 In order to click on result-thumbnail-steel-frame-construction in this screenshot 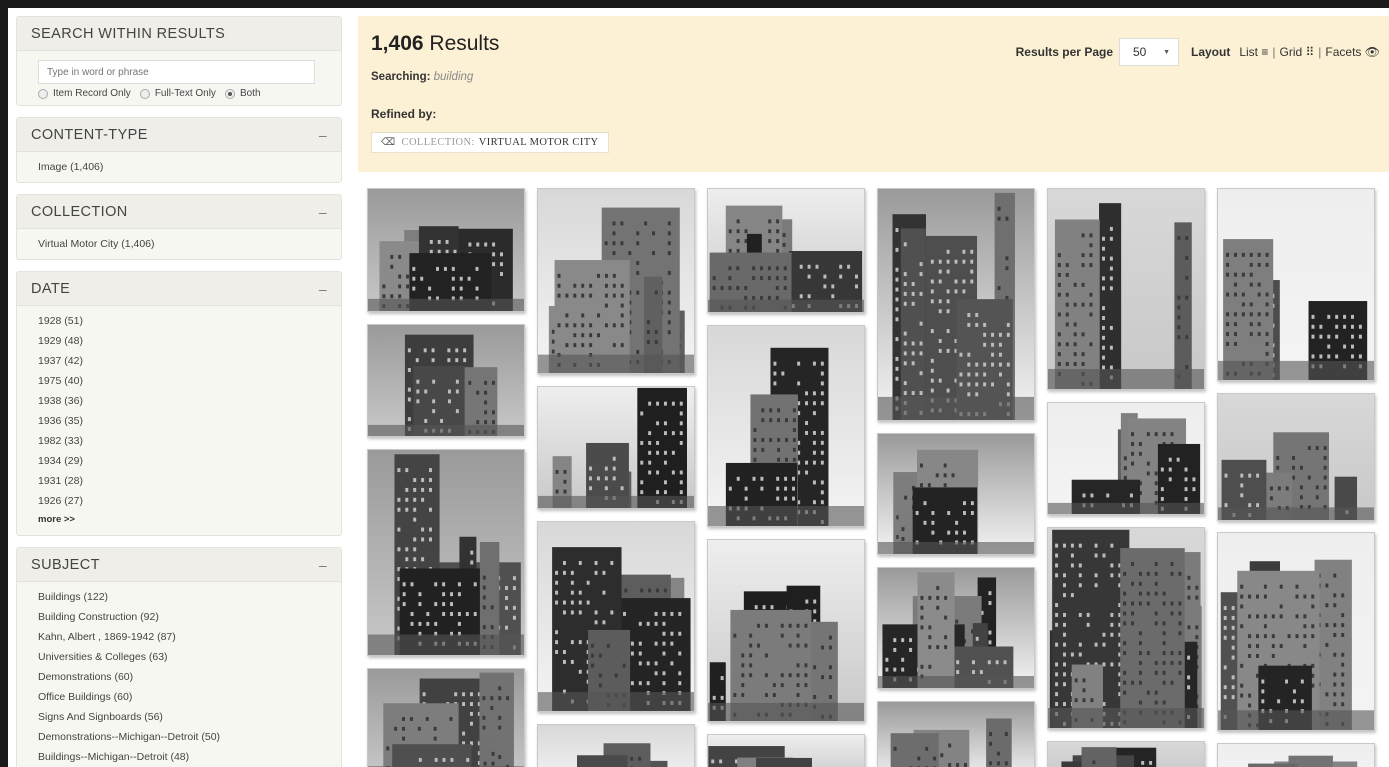, I will do `click(1126, 628)`.